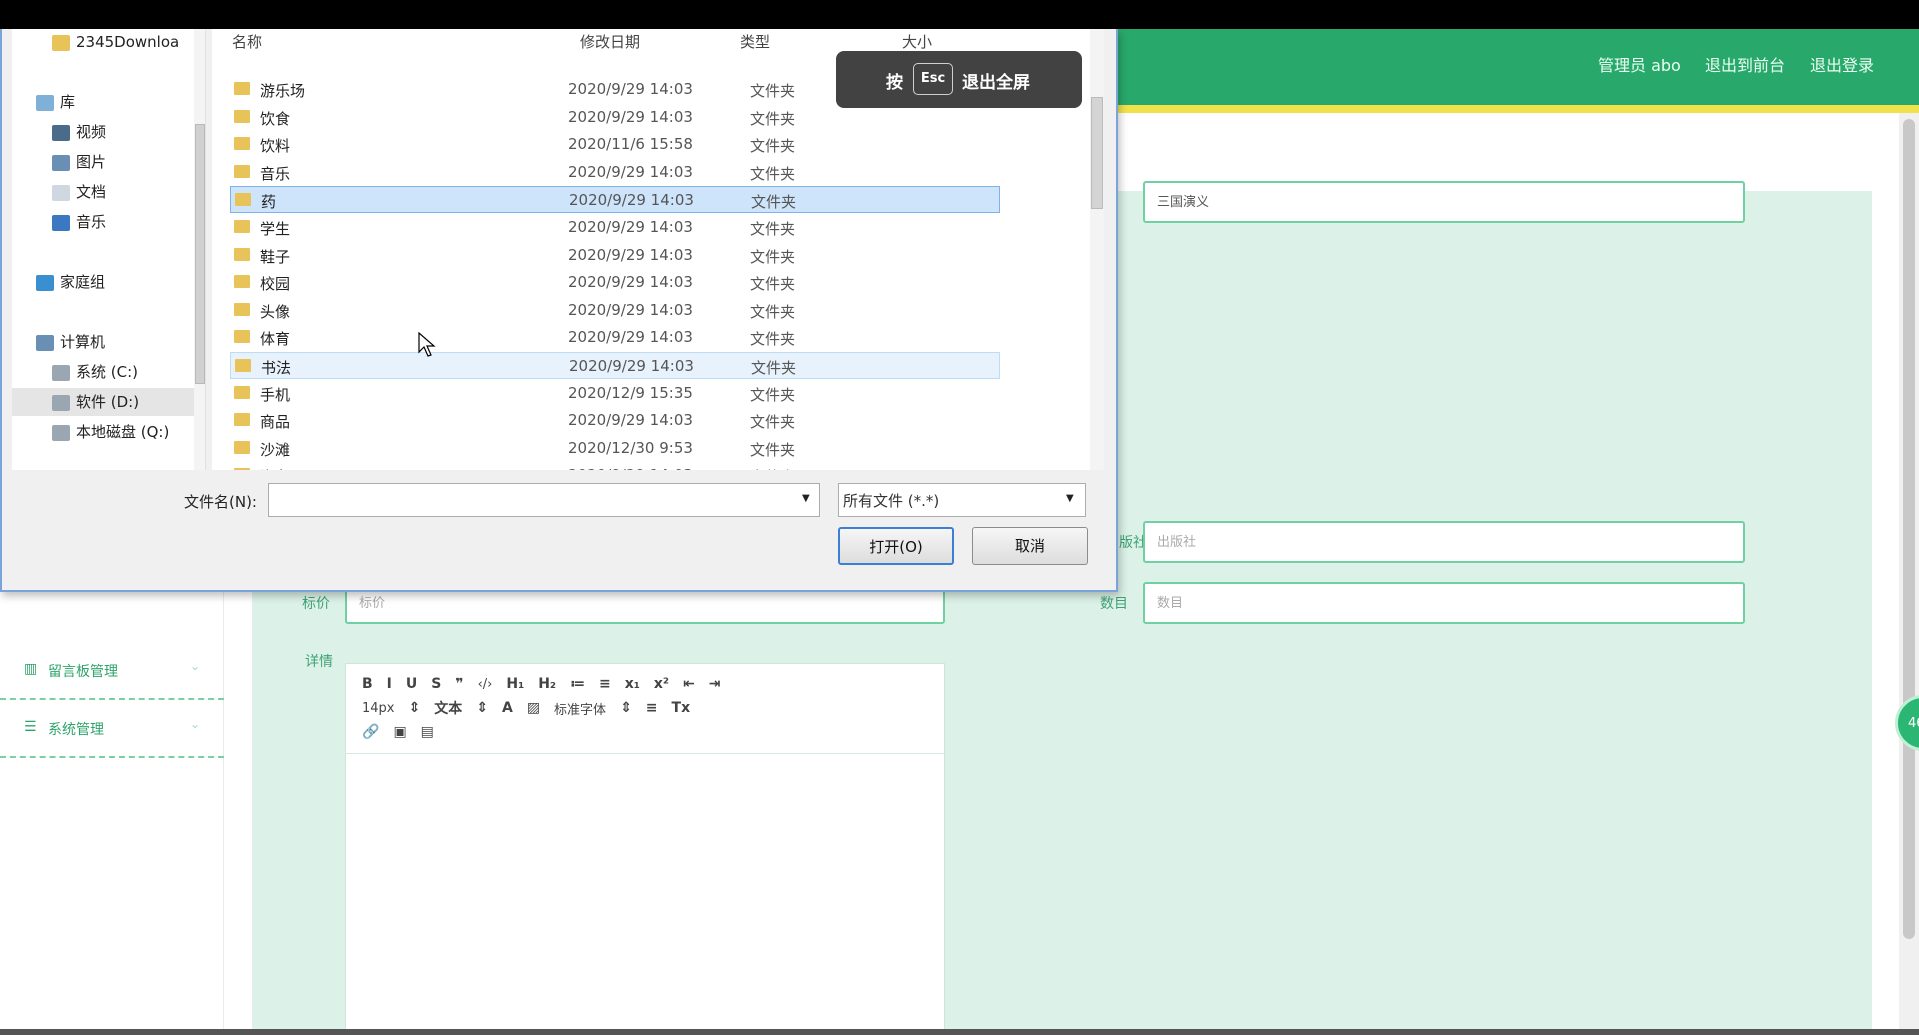 This screenshot has height=1035, width=1919. What do you see at coordinates (83, 672) in the screenshot?
I see `sidebar-item-label: 留言板管理` at bounding box center [83, 672].